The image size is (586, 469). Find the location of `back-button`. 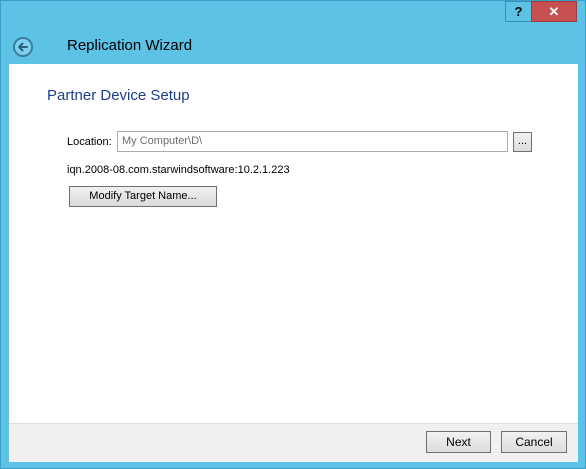

back-button is located at coordinates (23, 47).